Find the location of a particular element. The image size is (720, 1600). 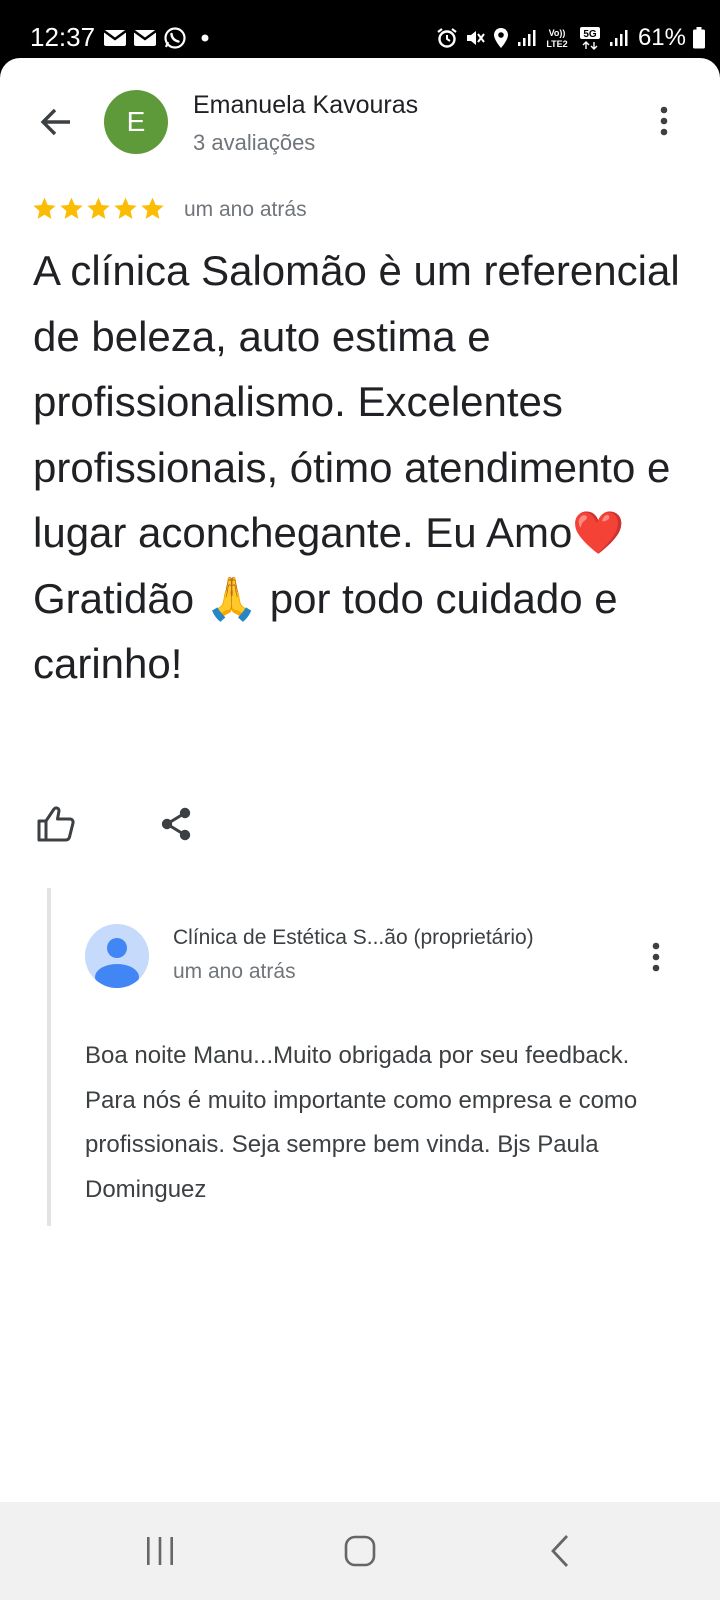

volte-icon: Vo)) LTE2 is located at coordinates (556, 38).